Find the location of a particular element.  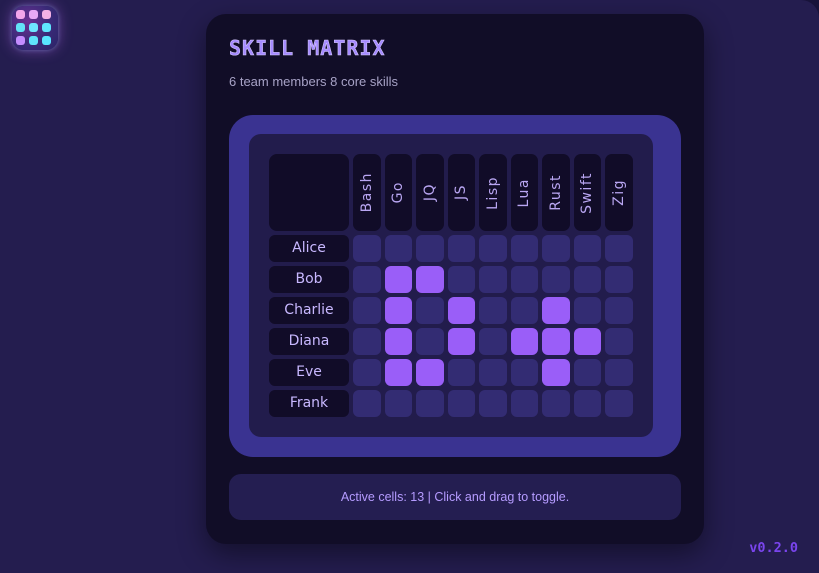

cell-charlie-swift is located at coordinates (587, 310).